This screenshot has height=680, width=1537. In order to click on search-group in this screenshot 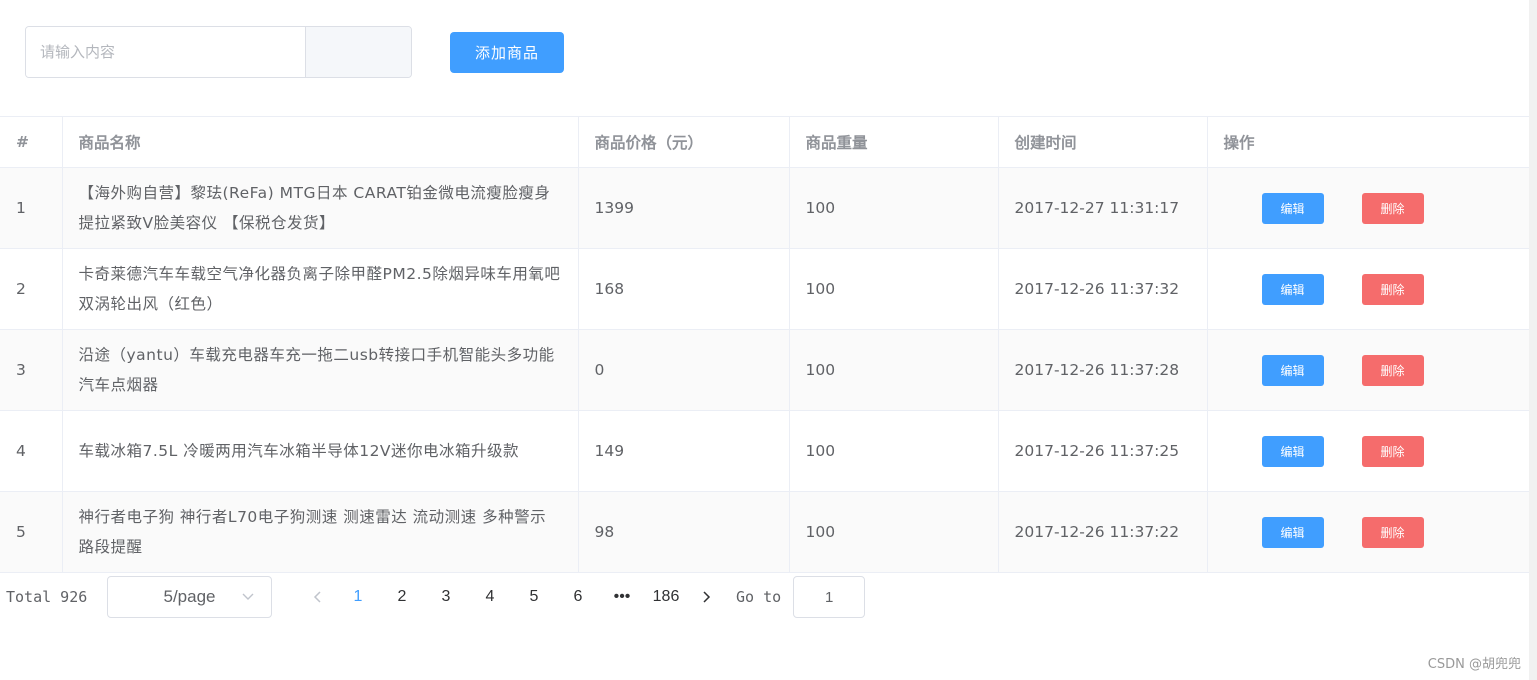, I will do `click(218, 52)`.